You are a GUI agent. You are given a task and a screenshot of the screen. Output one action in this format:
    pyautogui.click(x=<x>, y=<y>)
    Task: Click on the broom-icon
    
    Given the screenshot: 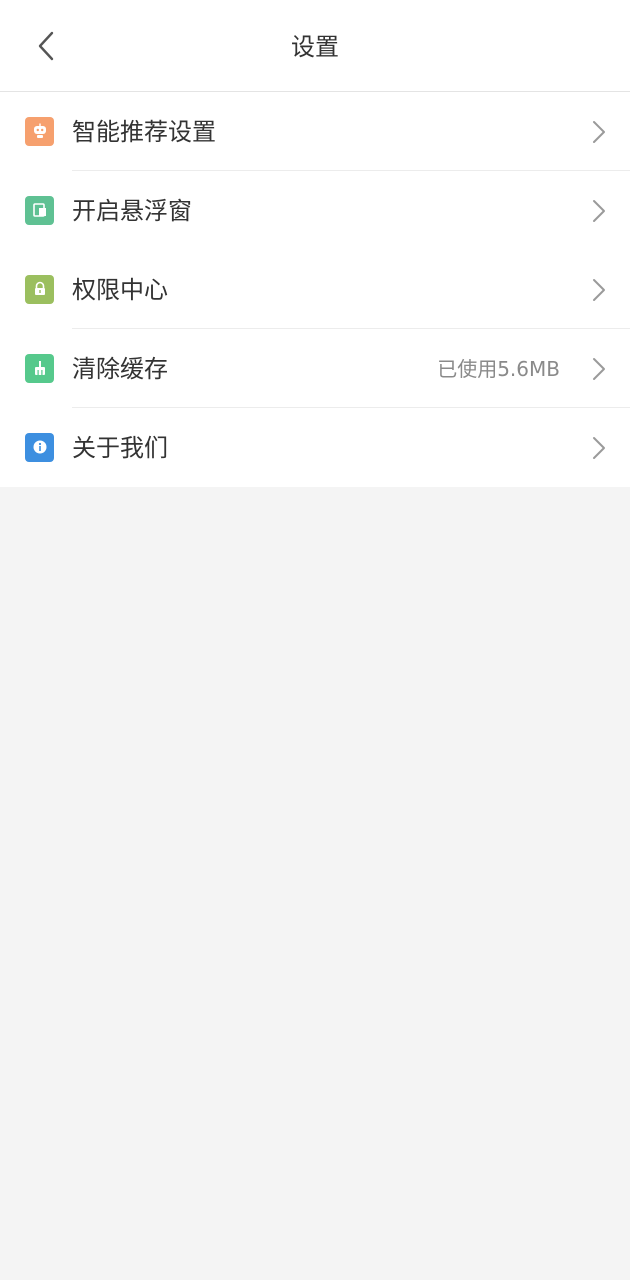 What is the action you would take?
    pyautogui.click(x=39, y=368)
    